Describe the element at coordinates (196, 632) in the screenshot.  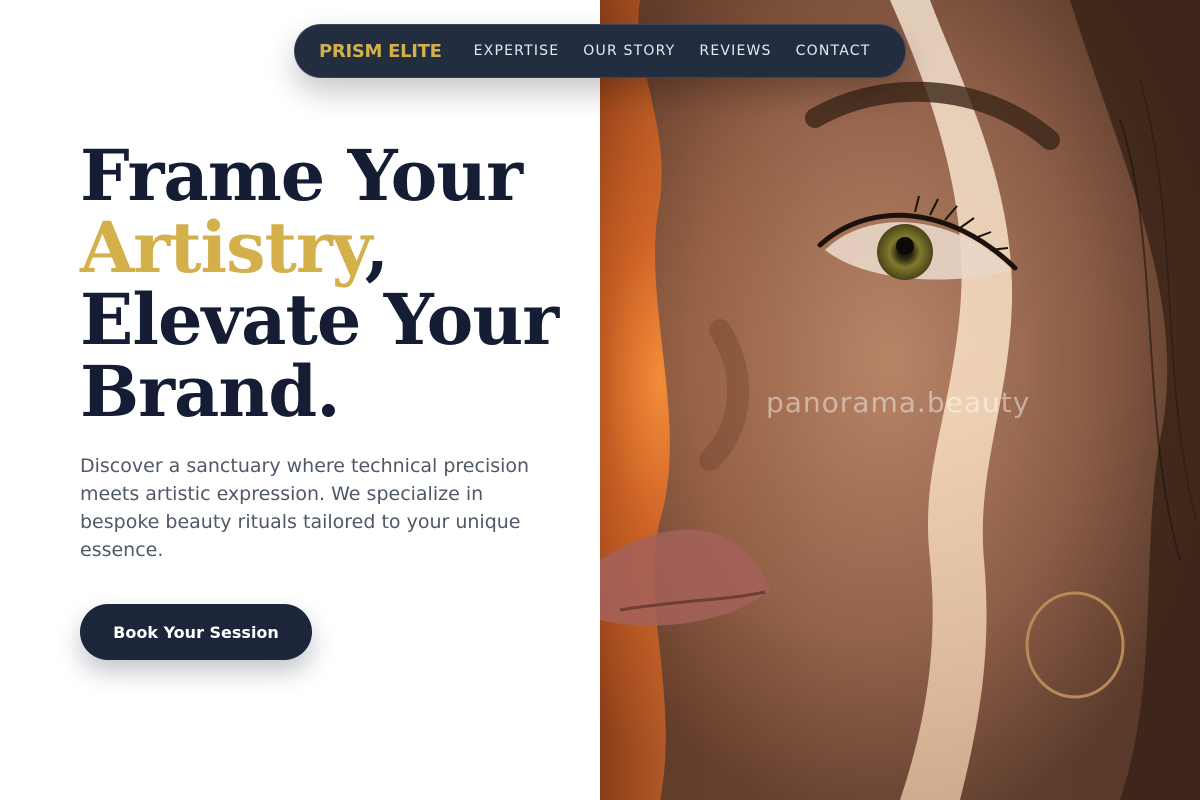
I see `book-session-button: Book Your Session` at that location.